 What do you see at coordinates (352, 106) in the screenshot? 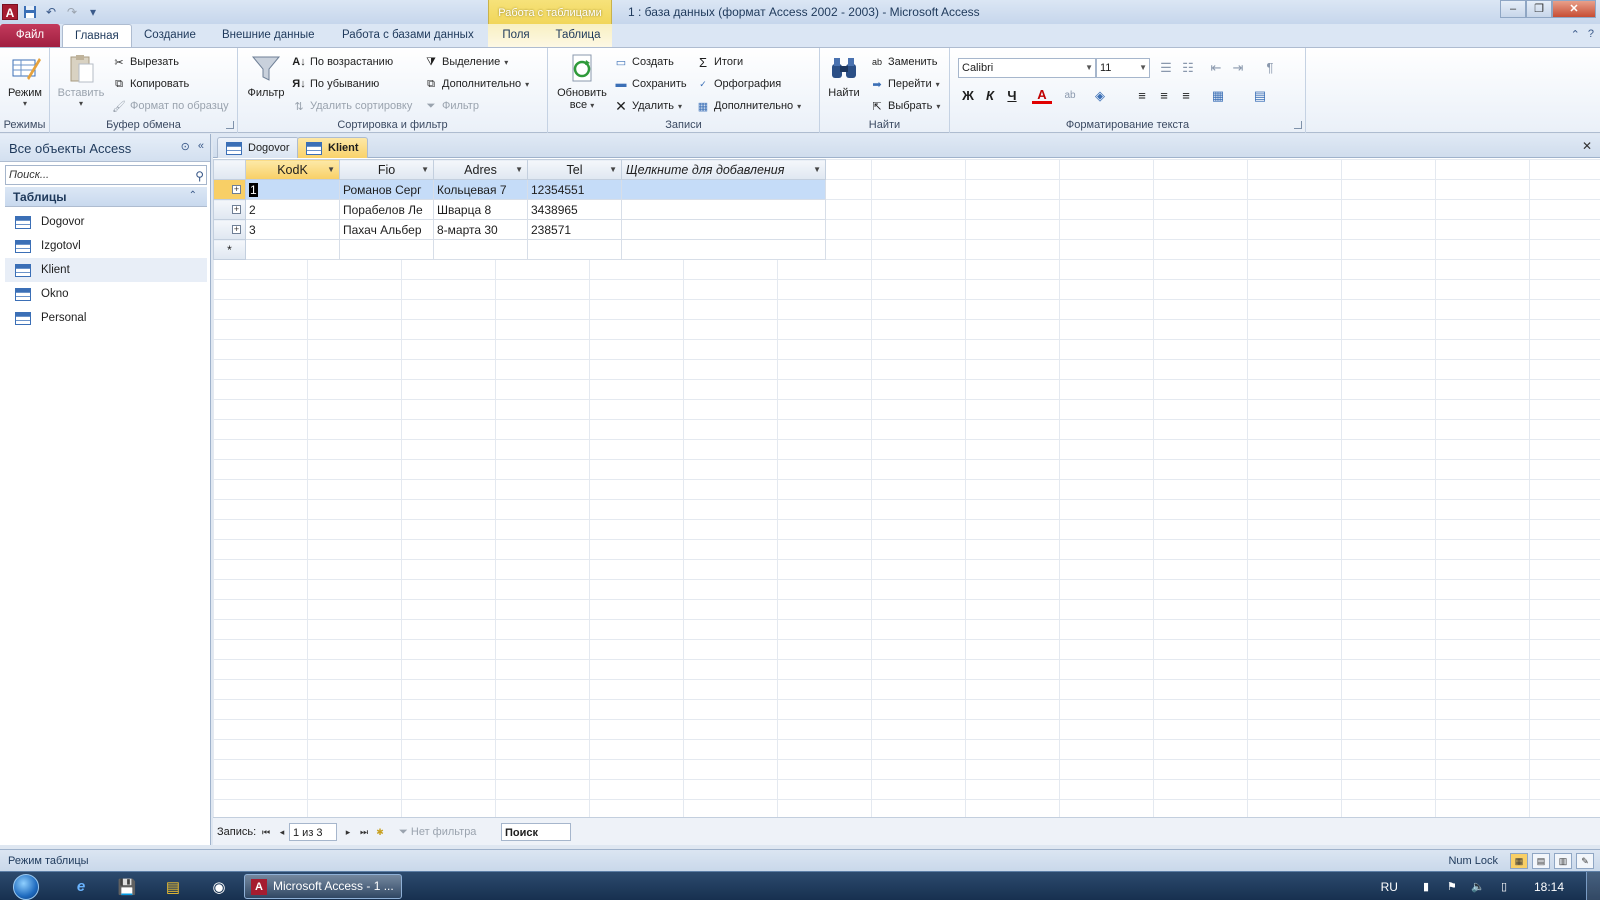
I see `remove-sort-button: ⇅ Удалить сортировку` at bounding box center [352, 106].